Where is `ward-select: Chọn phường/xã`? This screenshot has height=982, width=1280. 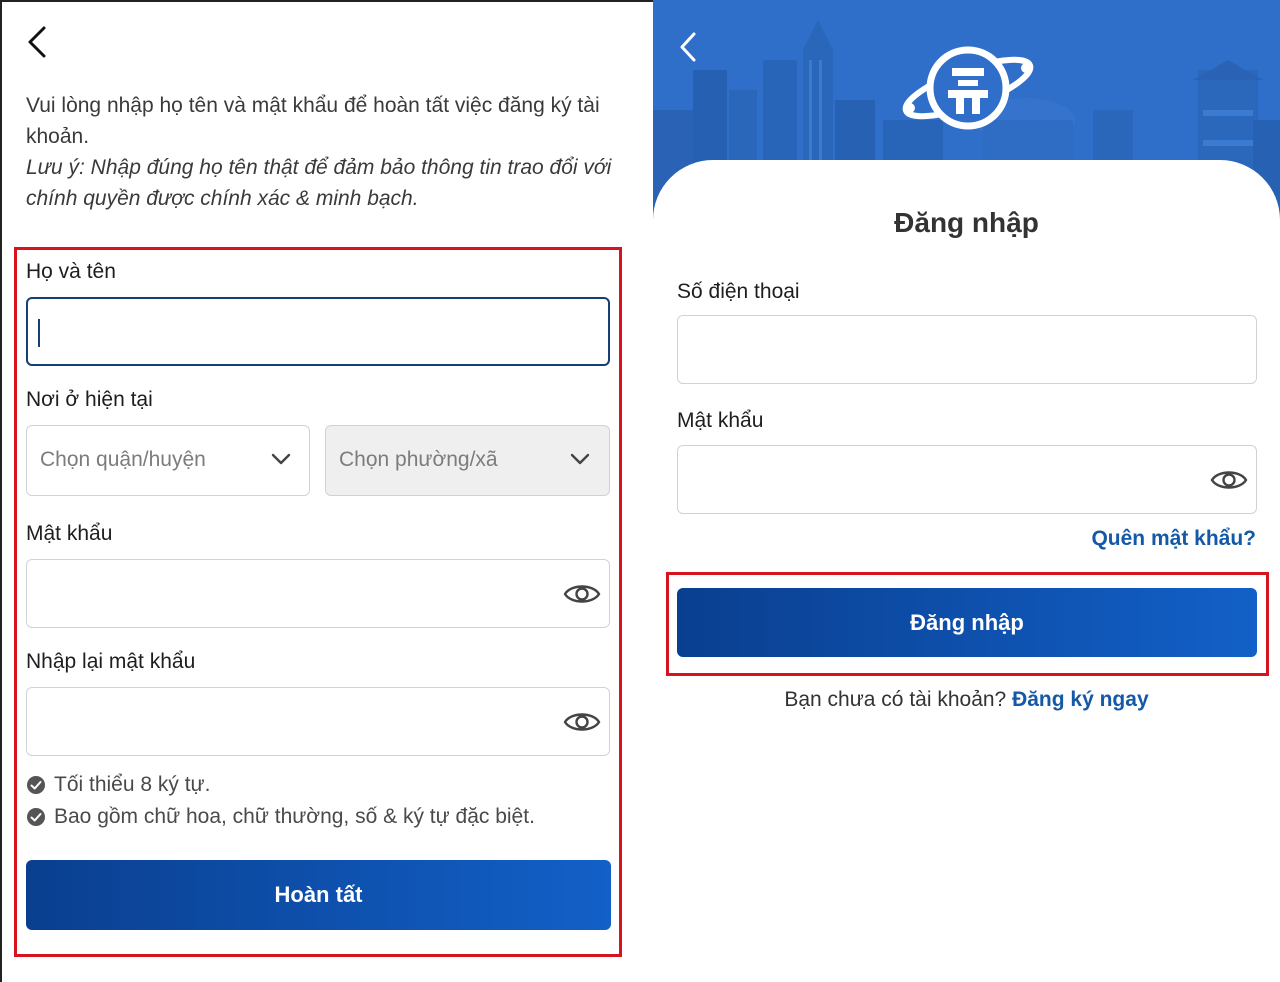 ward-select: Chọn phường/xã is located at coordinates (467, 460).